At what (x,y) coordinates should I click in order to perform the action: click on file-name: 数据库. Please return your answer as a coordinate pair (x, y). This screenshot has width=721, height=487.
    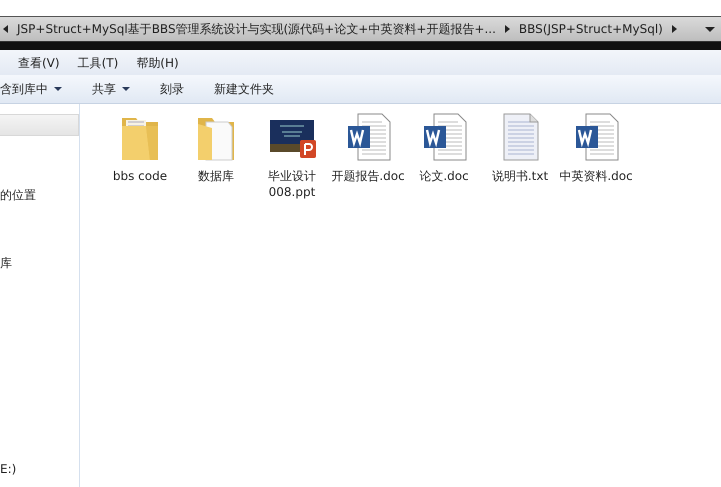
    Looking at the image, I should click on (216, 176).